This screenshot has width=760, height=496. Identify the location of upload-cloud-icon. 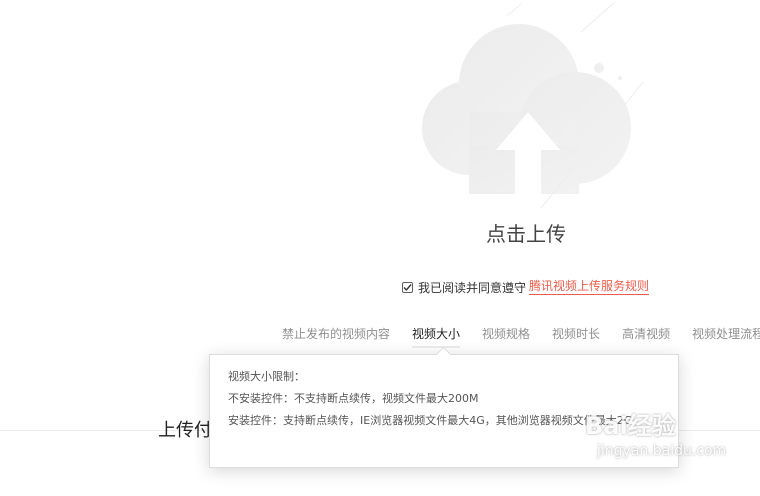
(527, 105).